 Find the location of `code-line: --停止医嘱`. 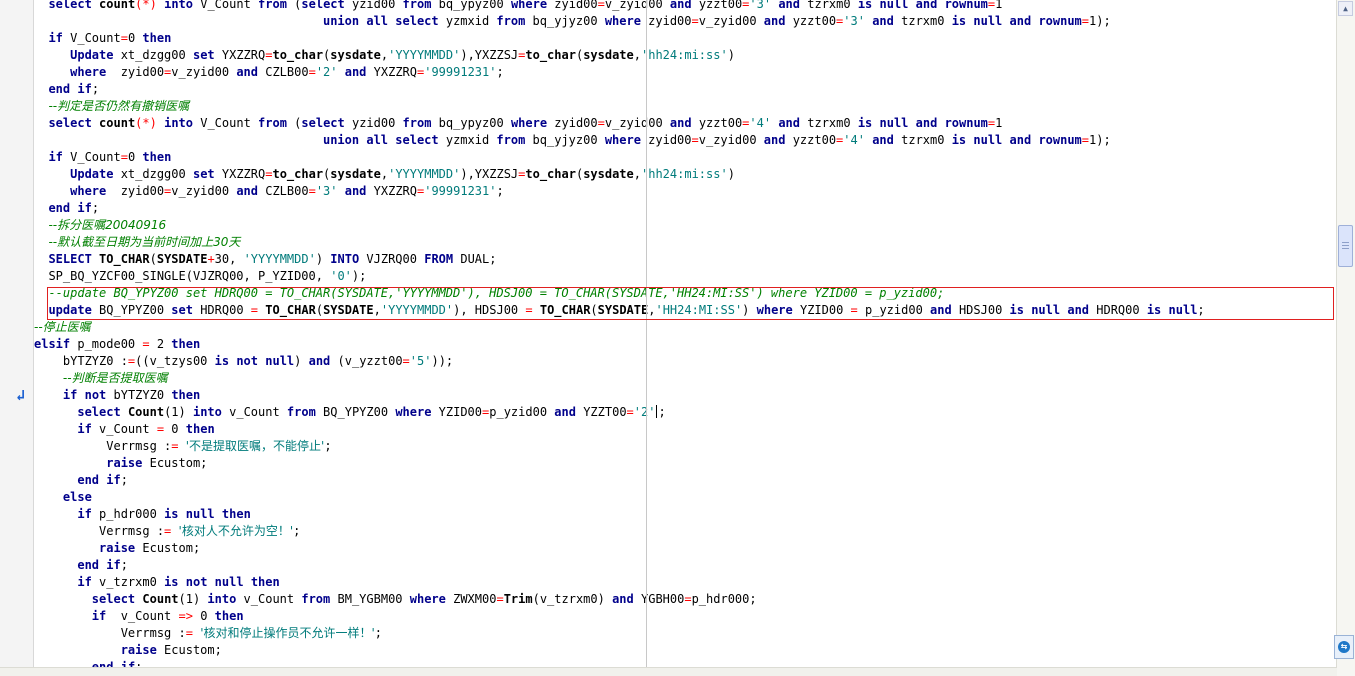

code-line: --停止医嘱 is located at coordinates (685, 327).